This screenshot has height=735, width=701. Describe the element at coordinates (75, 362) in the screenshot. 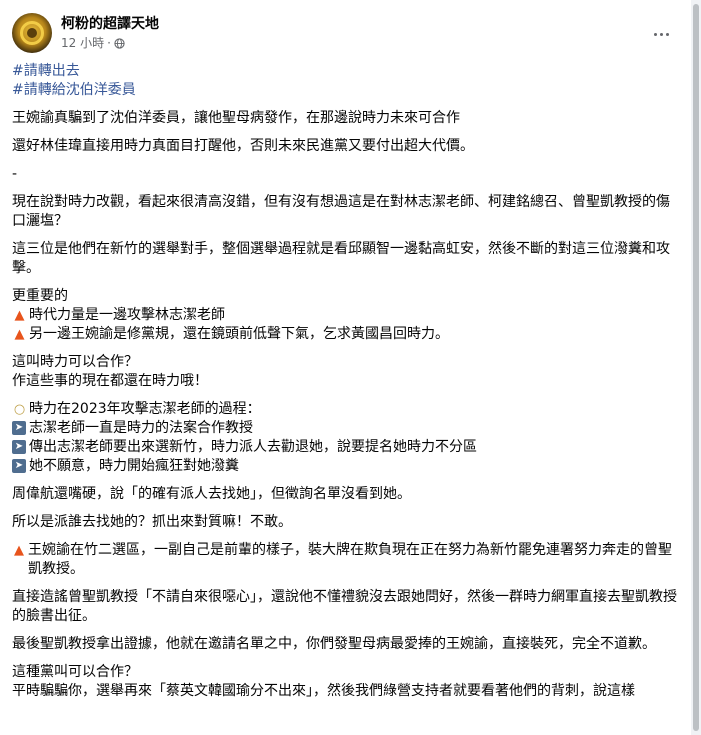

I see `paragraph: 這叫時力可以合作？` at that location.